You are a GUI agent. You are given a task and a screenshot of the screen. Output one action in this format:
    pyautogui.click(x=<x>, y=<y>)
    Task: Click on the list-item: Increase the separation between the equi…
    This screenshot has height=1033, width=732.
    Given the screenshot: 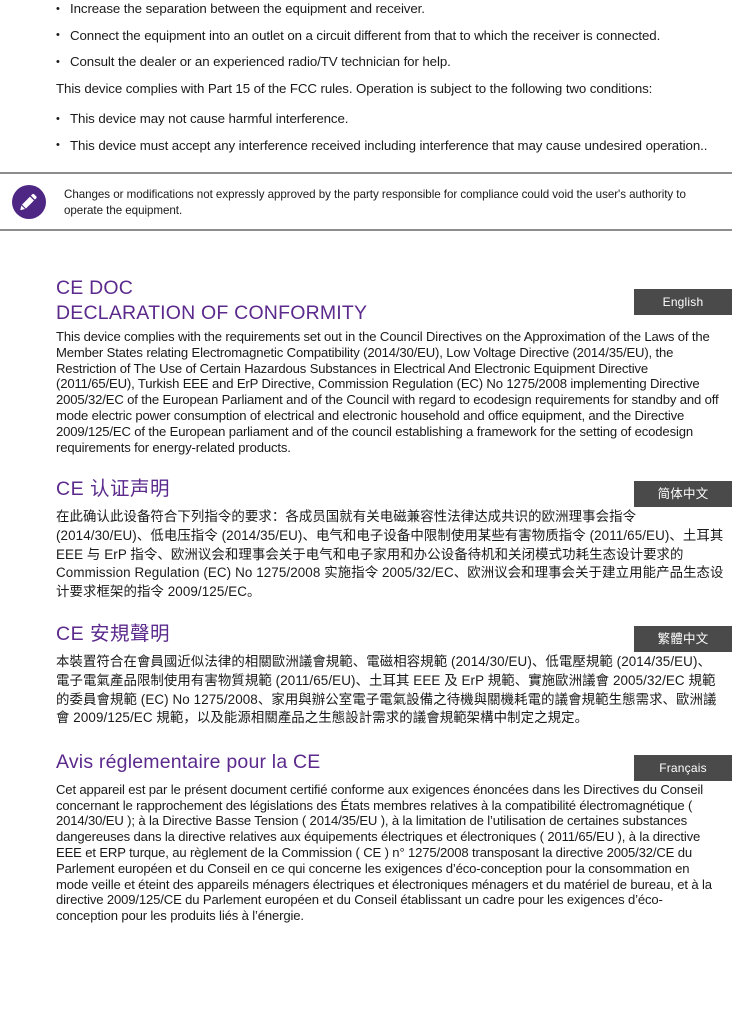 What is the action you would take?
    pyautogui.click(x=390, y=9)
    